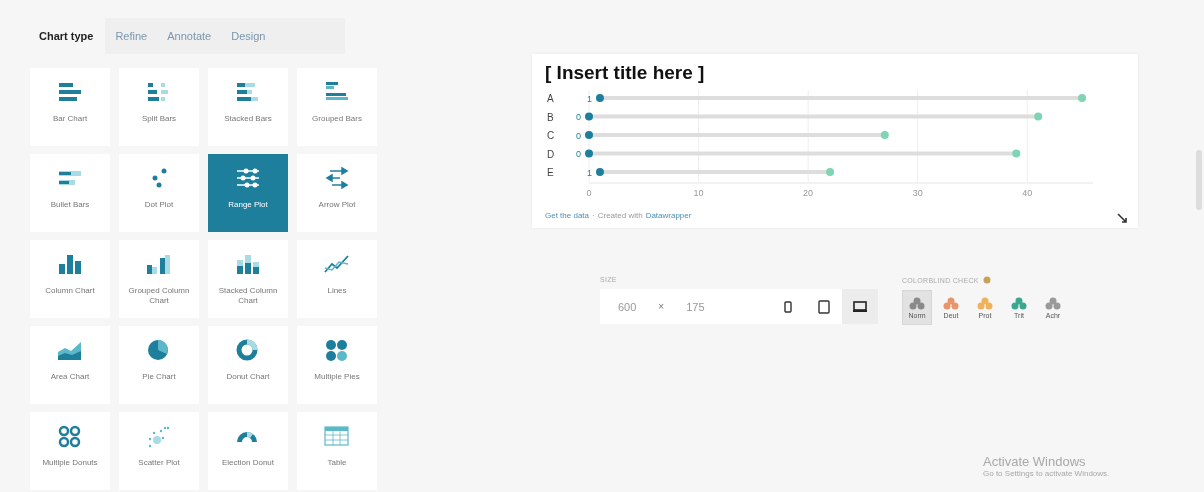  I want to click on chart-type-option: Arrow Plot, so click(337, 193).